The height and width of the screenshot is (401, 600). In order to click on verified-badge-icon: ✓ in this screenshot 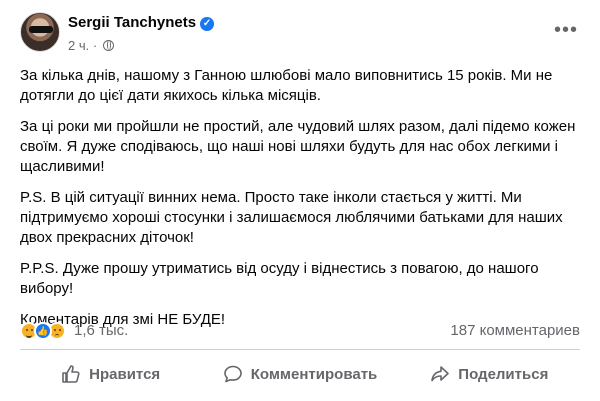, I will do `click(207, 24)`.